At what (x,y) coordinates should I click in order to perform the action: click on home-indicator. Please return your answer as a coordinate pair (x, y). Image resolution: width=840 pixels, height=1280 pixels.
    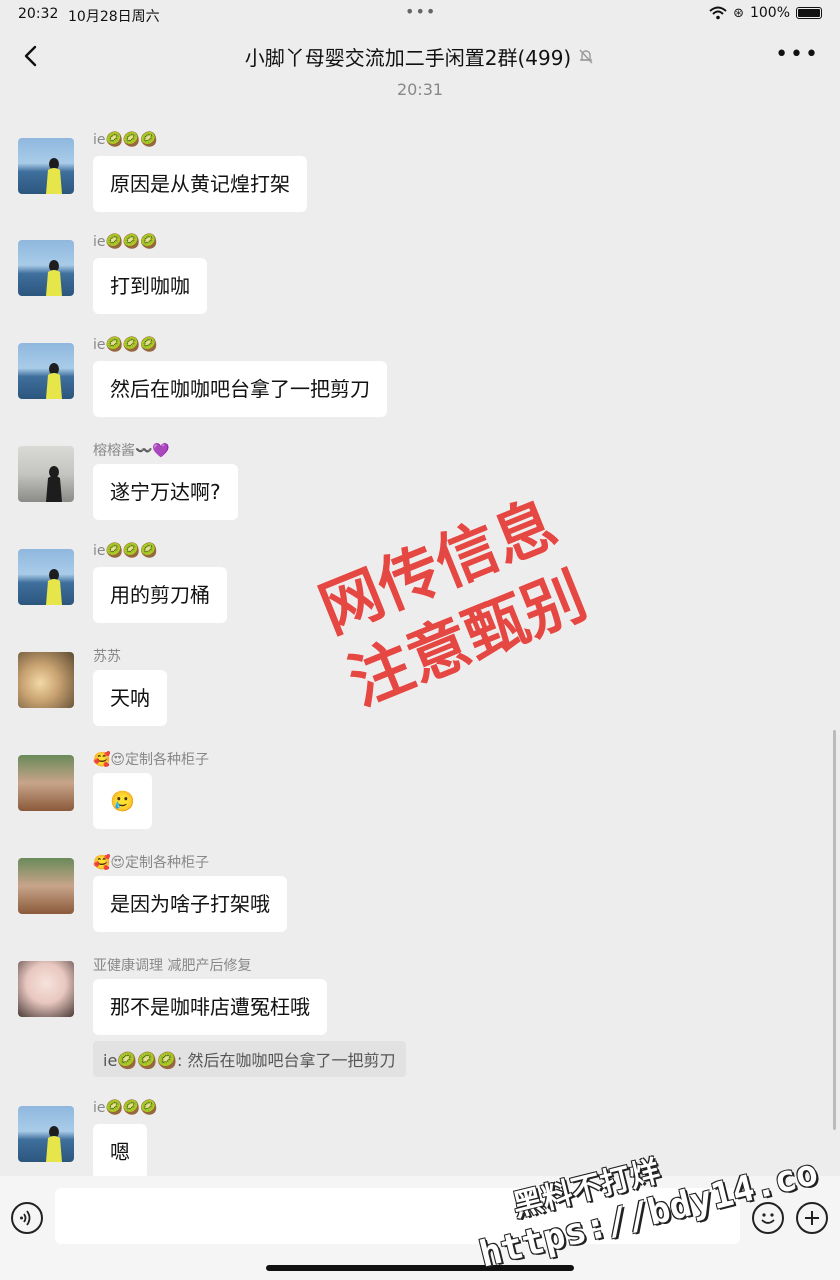
    Looking at the image, I should click on (420, 1268).